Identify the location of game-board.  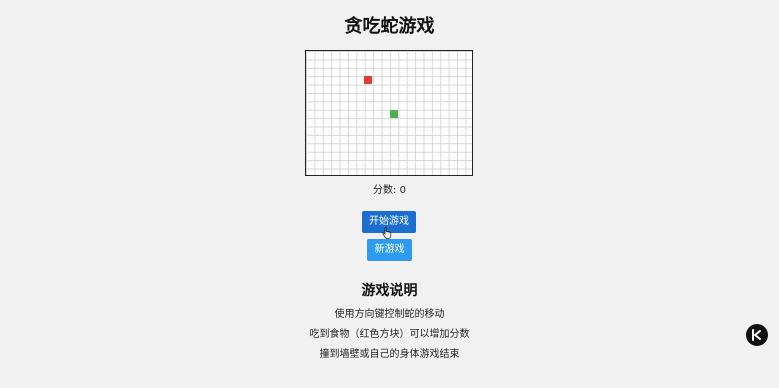
(389, 113).